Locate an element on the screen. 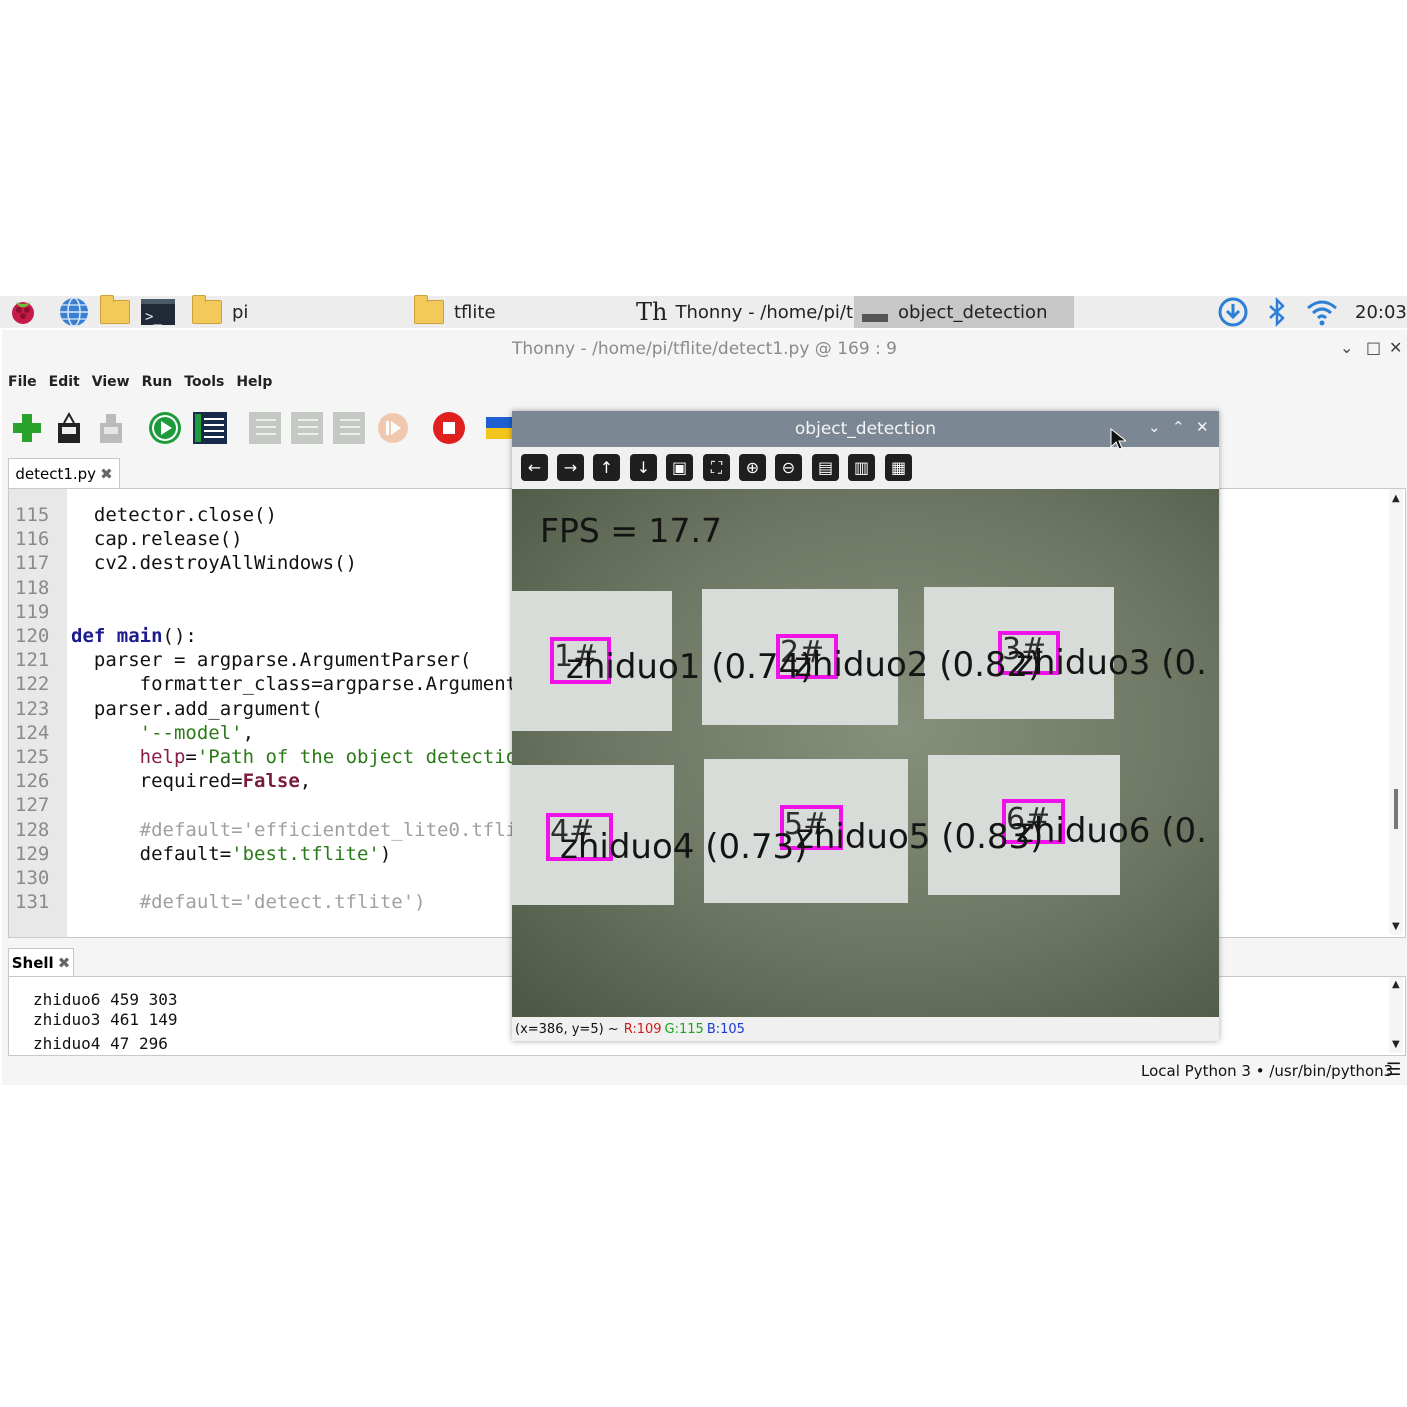 The width and height of the screenshot is (1407, 1407). terminal-icon: >_ is located at coordinates (158, 312).